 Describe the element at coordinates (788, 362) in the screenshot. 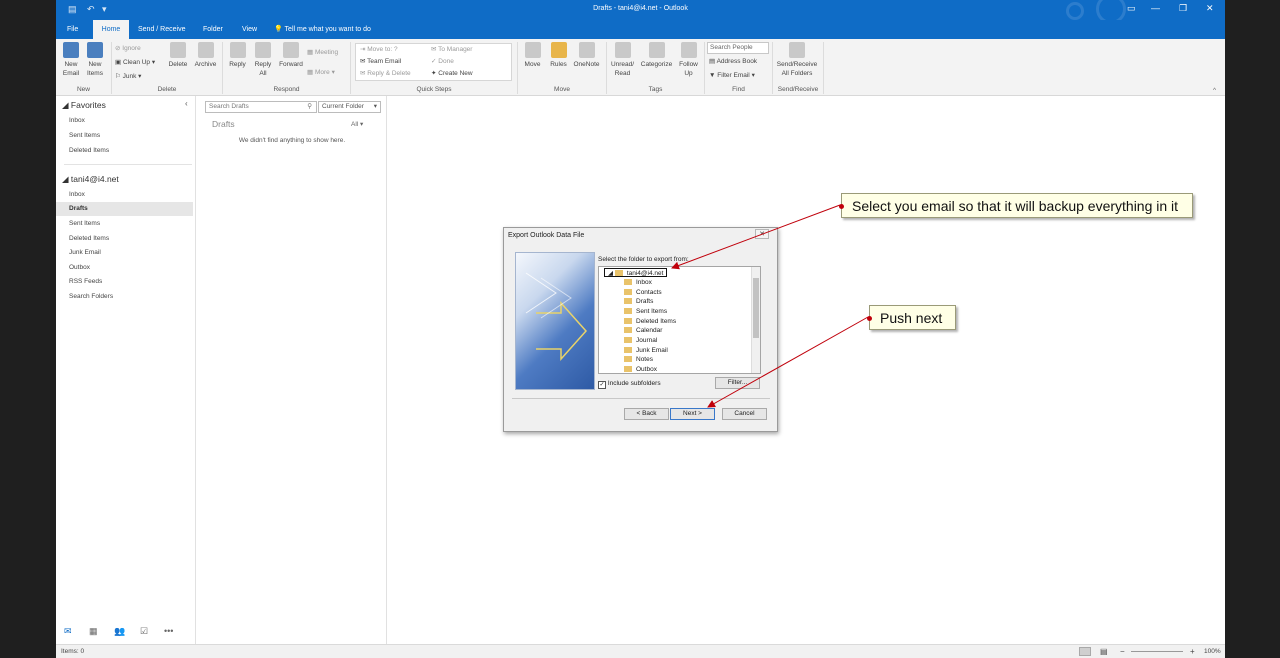

I see `arrow-to-next` at that location.